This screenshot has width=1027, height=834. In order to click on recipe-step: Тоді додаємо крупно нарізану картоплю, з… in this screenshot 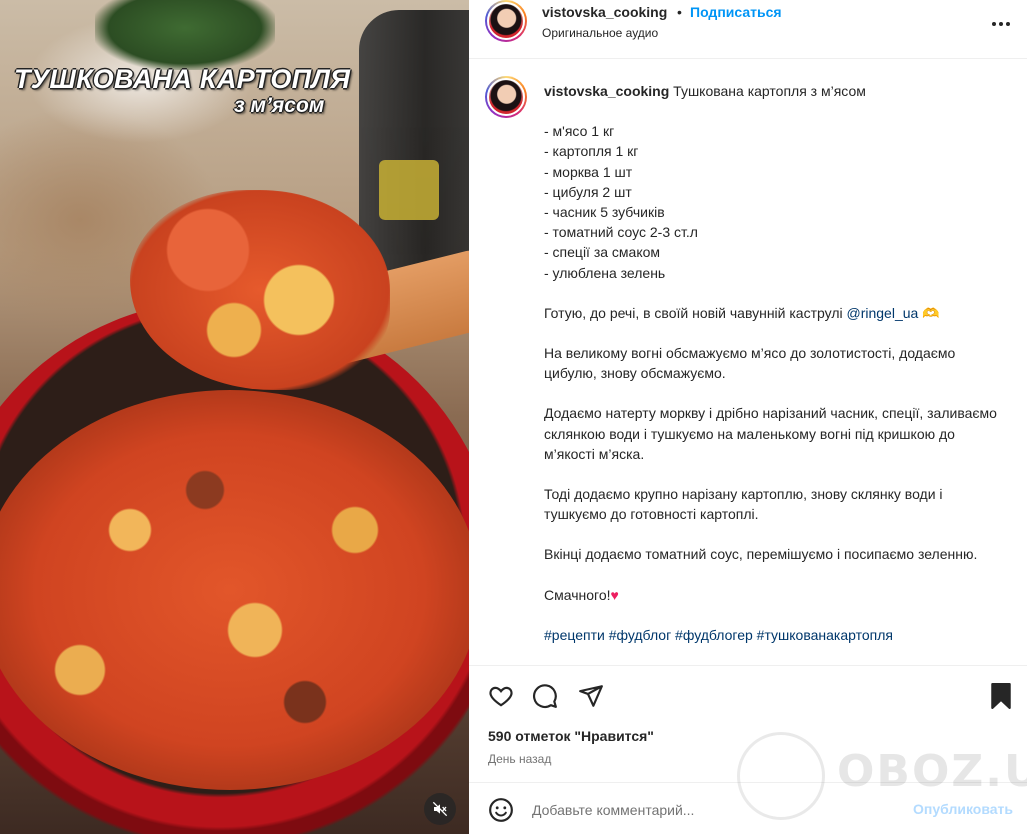, I will do `click(743, 504)`.